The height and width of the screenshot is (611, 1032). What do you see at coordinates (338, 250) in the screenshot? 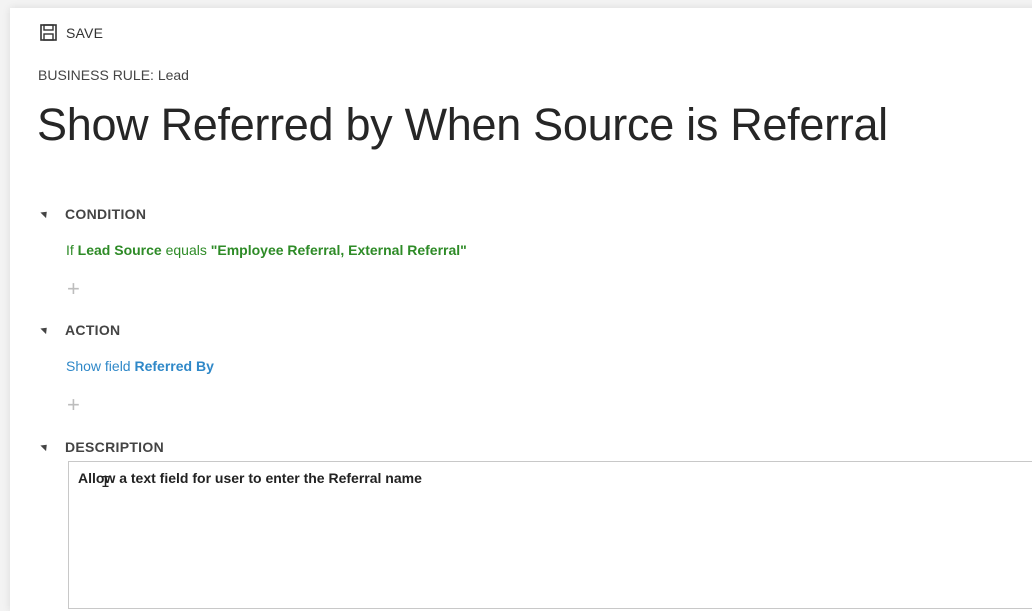
I see `condition-value: "Employee Referral, External Referral"` at bounding box center [338, 250].